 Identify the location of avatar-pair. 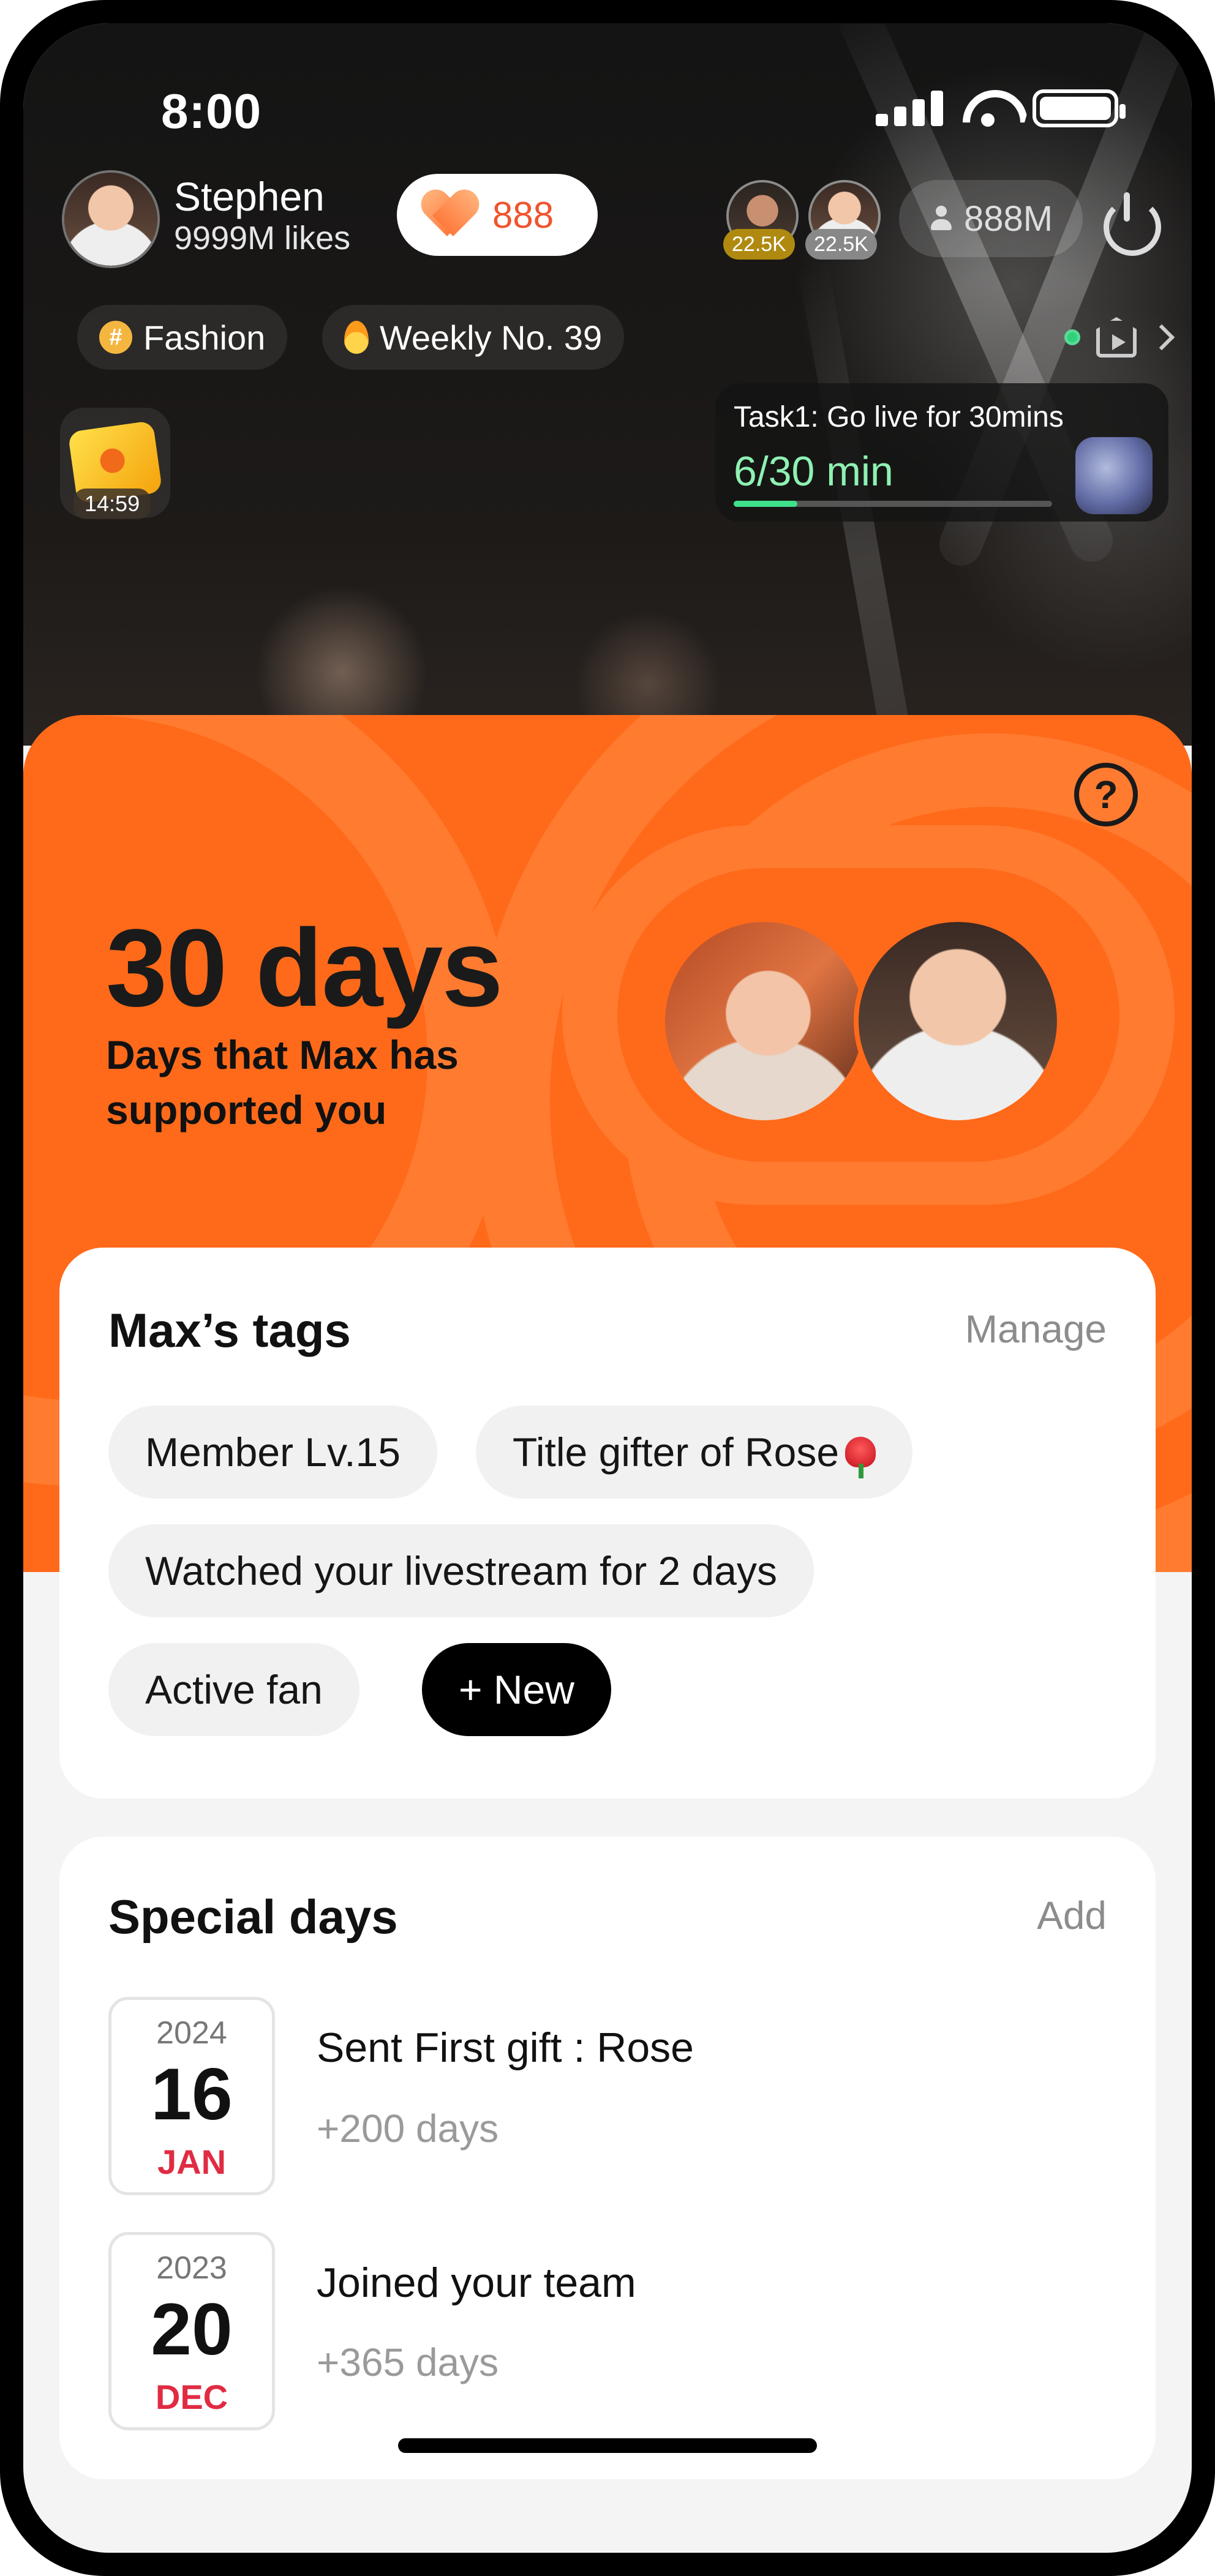
(883, 1021).